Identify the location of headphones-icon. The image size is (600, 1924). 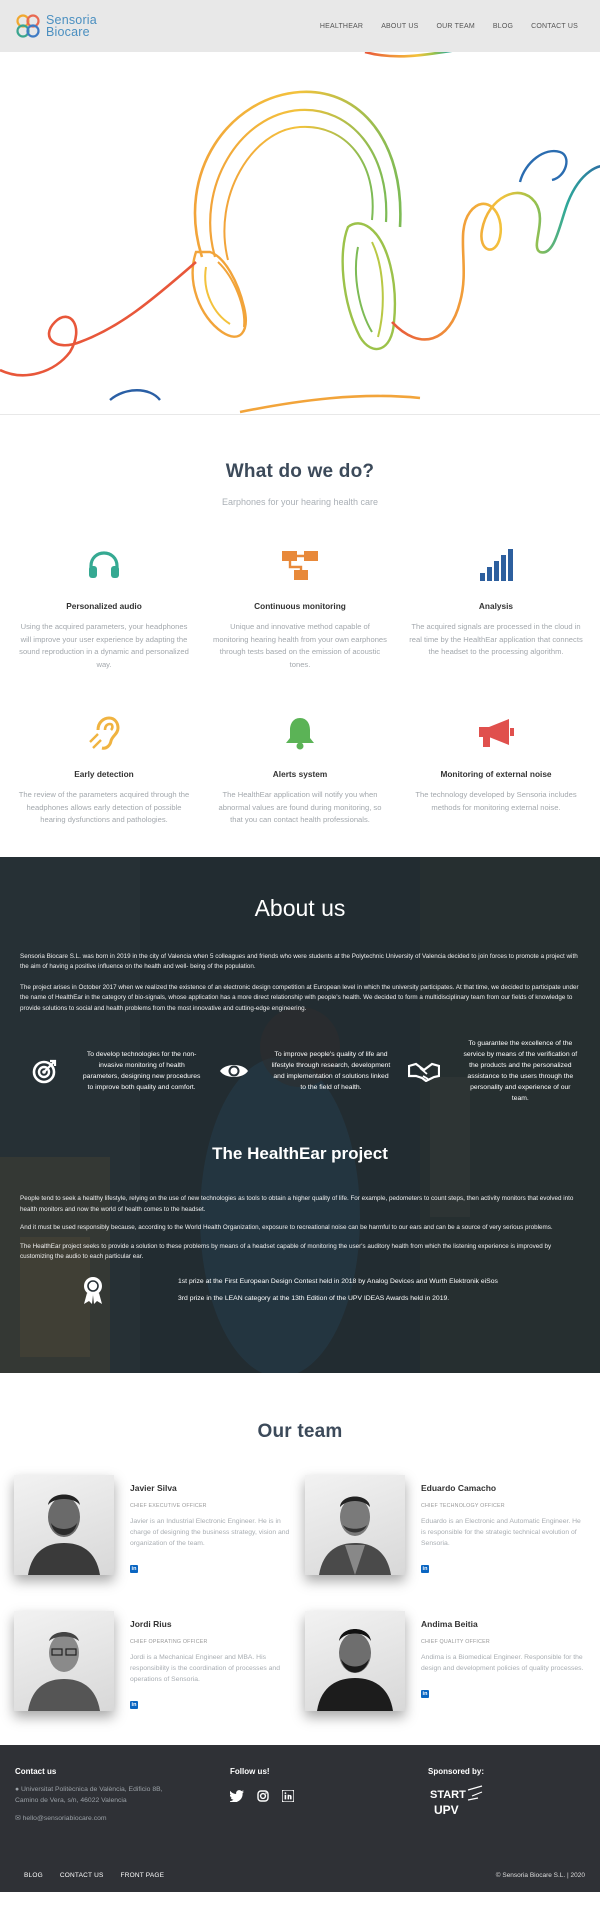
(104, 565).